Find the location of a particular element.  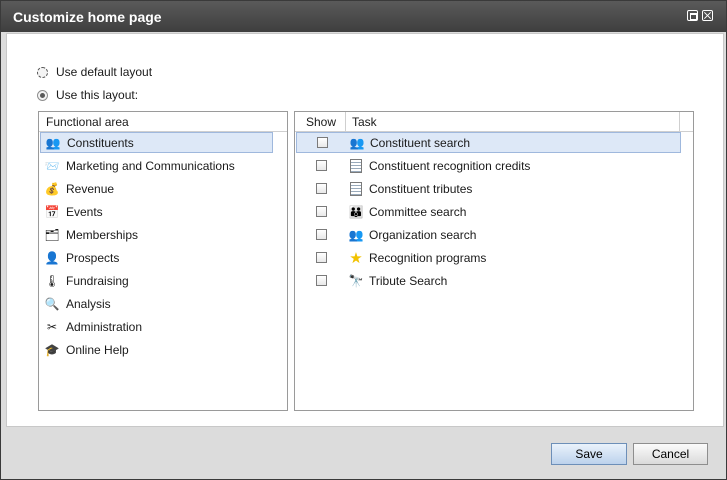

task-label: Recognition programs is located at coordinates (427, 258).